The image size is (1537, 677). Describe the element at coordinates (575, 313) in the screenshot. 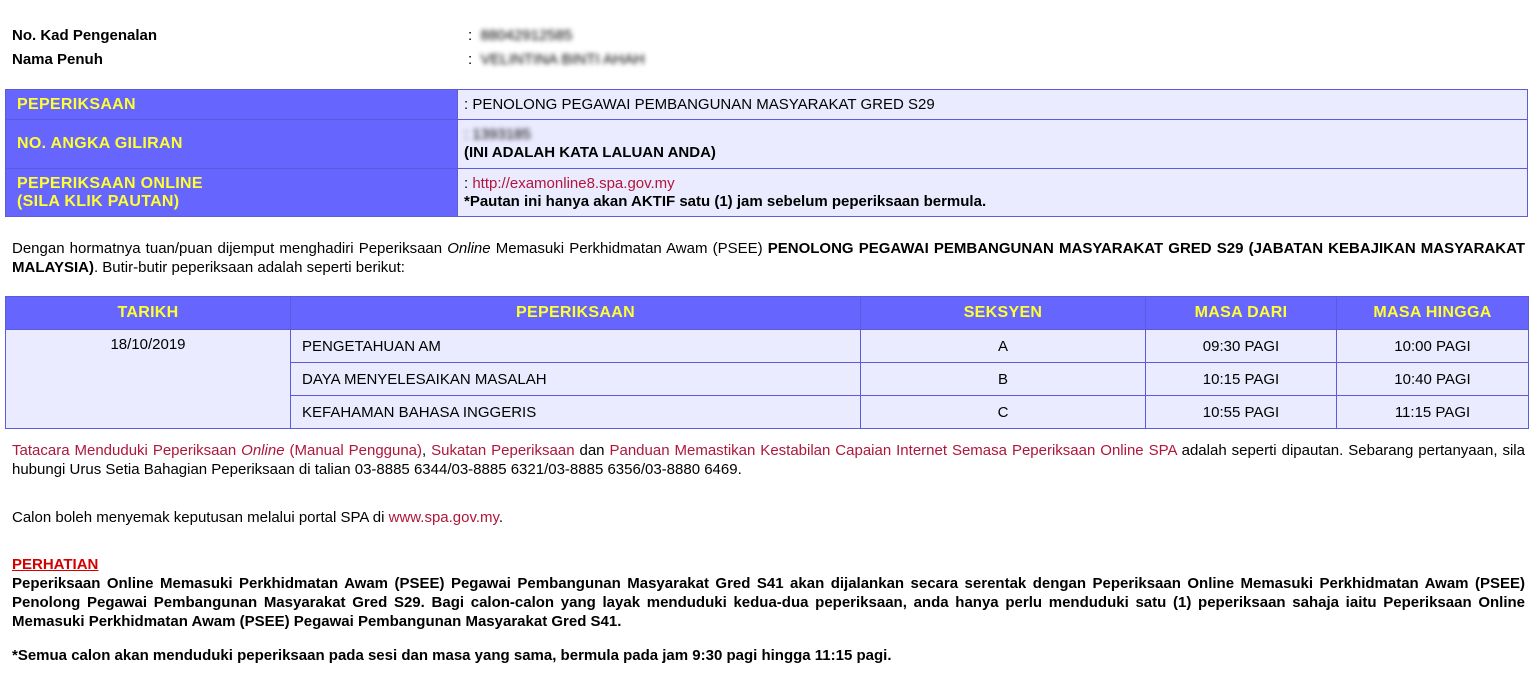

I see `col-header-exam: PEPERIKSAAN` at that location.